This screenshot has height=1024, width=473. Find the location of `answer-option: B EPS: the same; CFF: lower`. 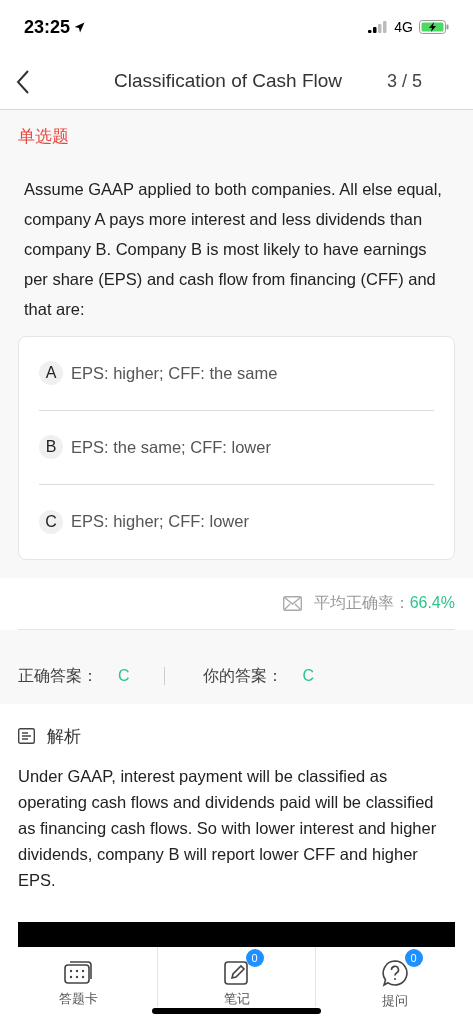

answer-option: B EPS: the same; CFF: lower is located at coordinates (236, 447).